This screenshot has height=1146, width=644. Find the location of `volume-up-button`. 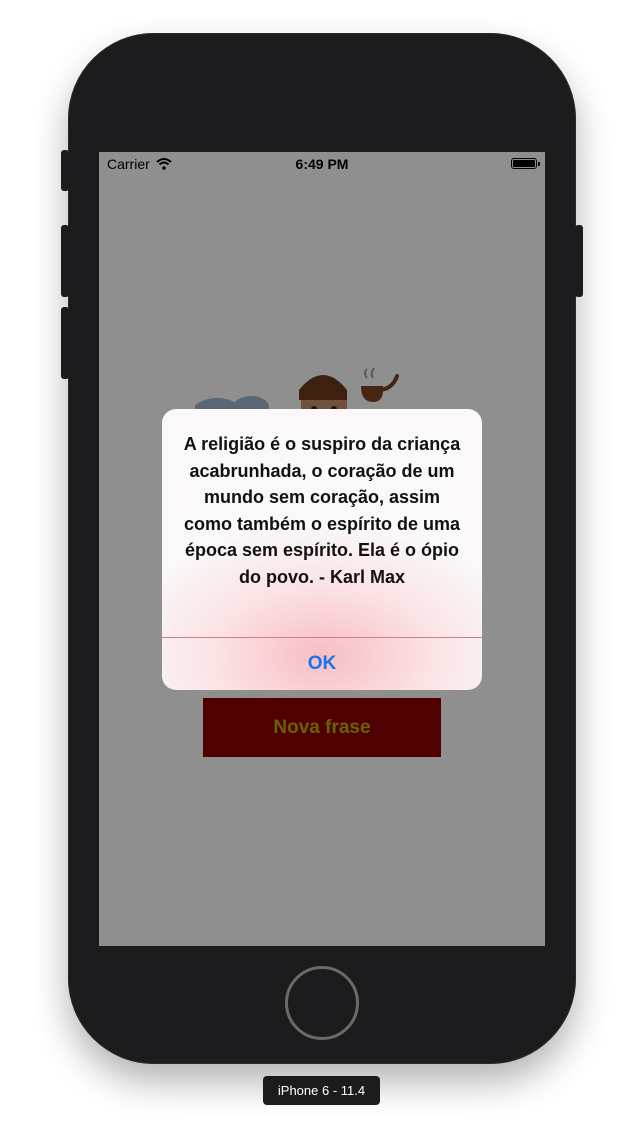

volume-up-button is located at coordinates (65, 261).